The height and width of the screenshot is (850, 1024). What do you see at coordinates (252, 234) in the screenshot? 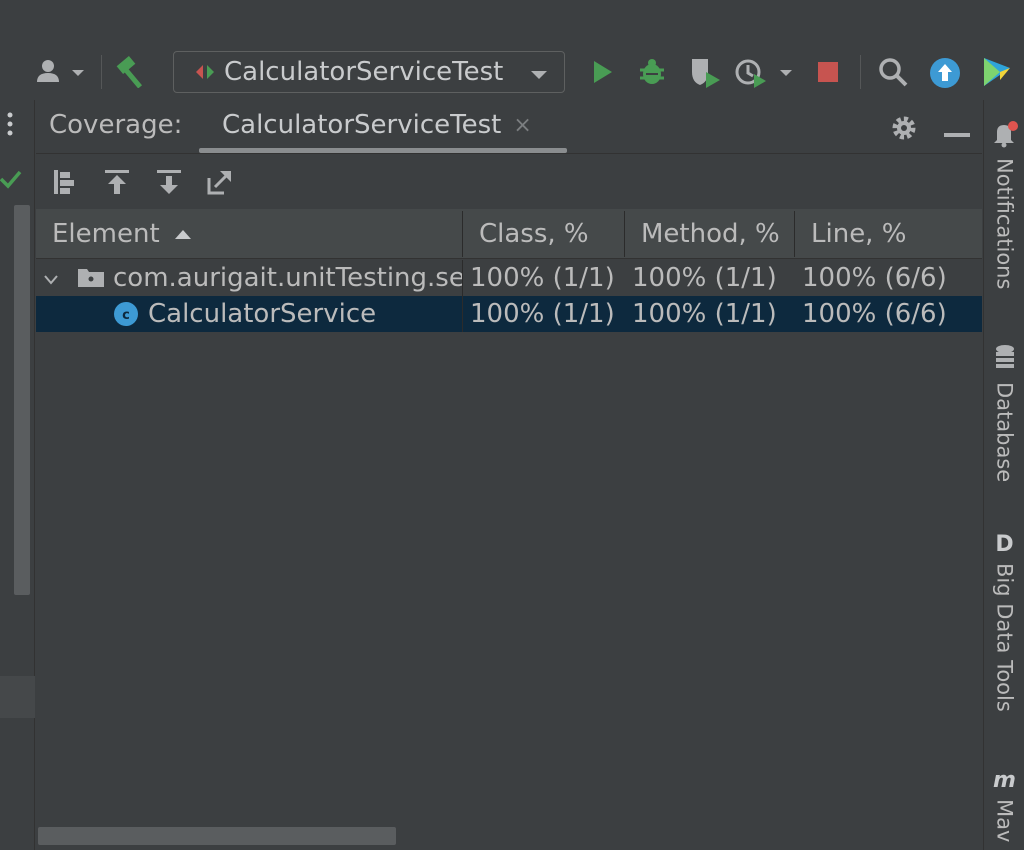
I see `column-header-element: Element` at bounding box center [252, 234].